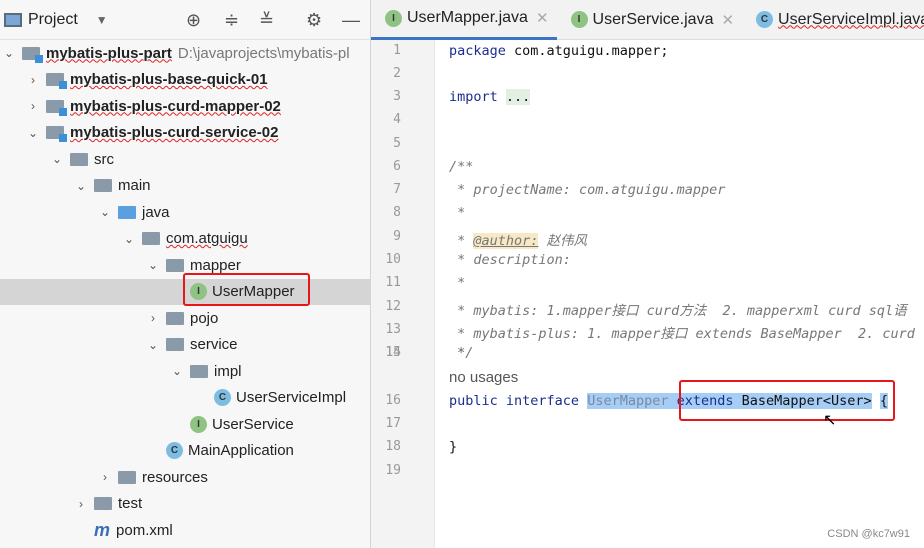  Describe the element at coordinates (185, 371) in the screenshot. I see `tree-item: ⌄ impl` at that location.